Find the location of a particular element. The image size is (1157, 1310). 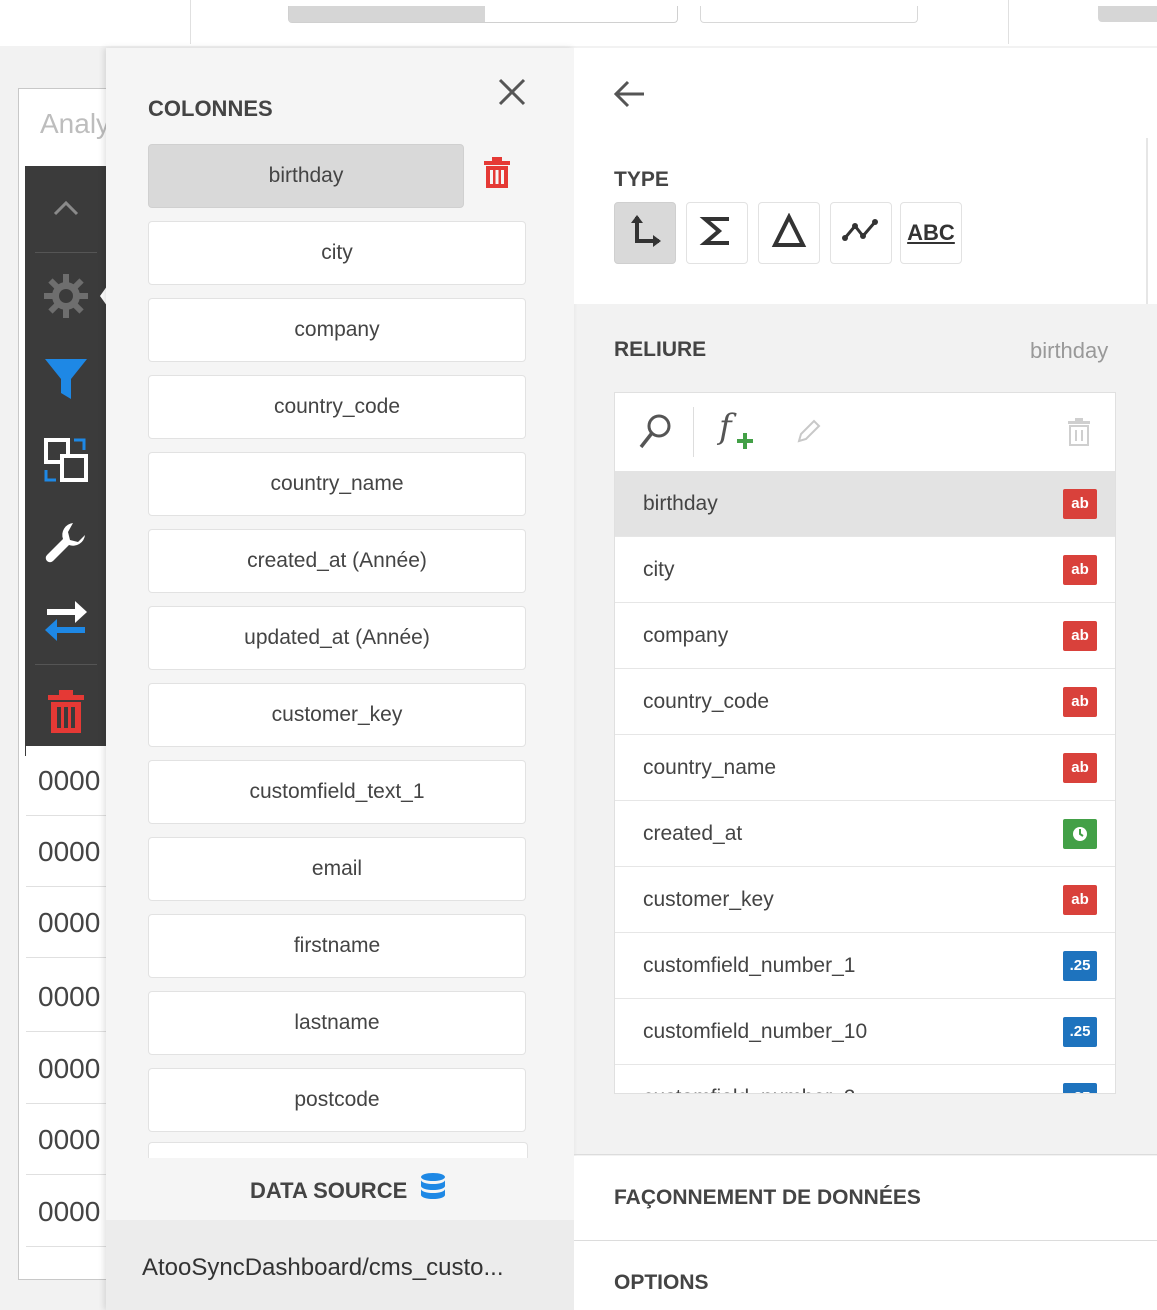

type-dimension-button is located at coordinates (645, 233).